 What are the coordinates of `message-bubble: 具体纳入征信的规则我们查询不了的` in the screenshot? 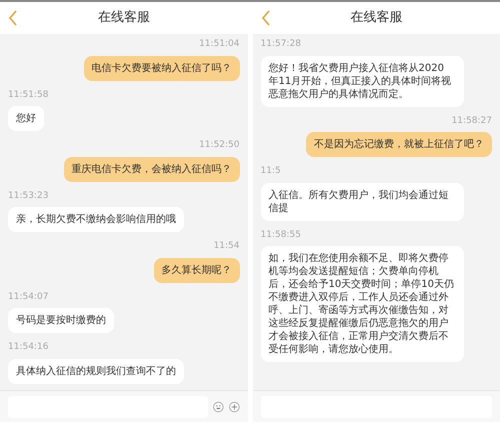 It's located at (96, 371).